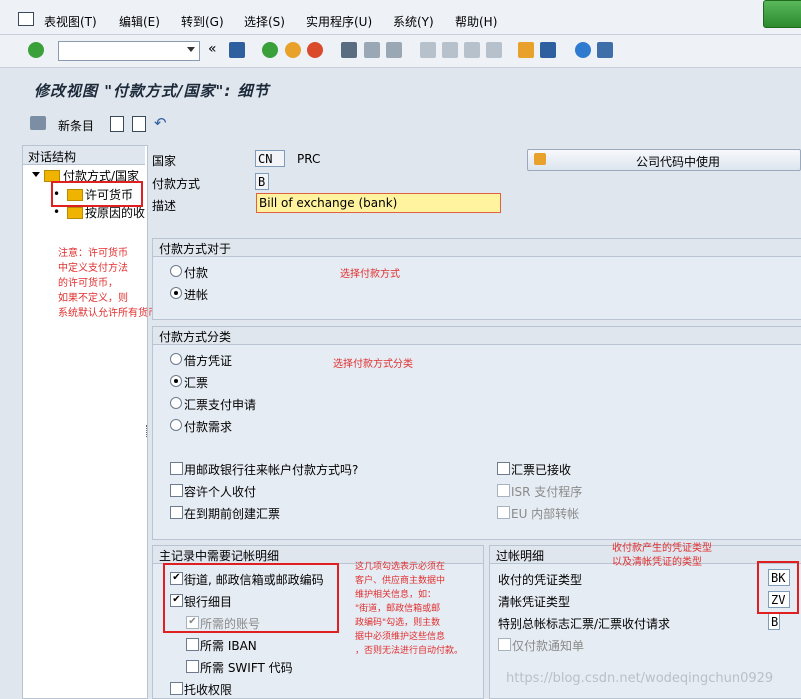 Image resolution: width=801 pixels, height=699 pixels. I want to click on checkbox-collection-label: 托收权限, so click(208, 690).